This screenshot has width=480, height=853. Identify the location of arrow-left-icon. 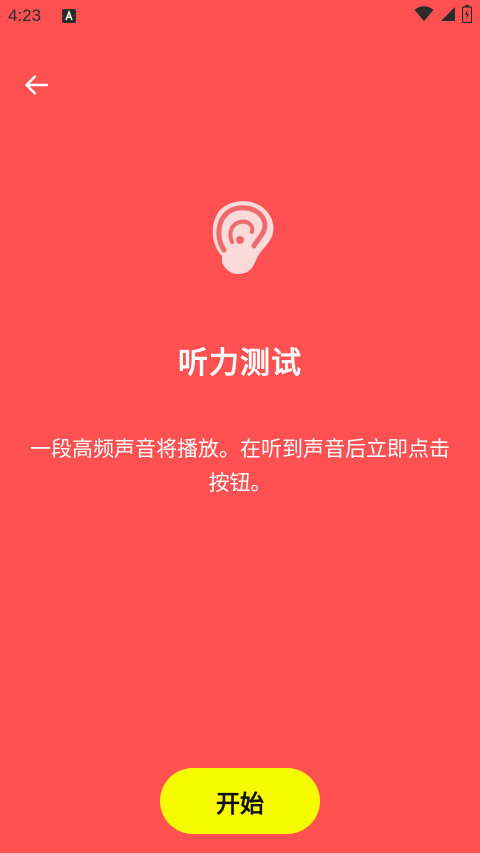
(37, 85).